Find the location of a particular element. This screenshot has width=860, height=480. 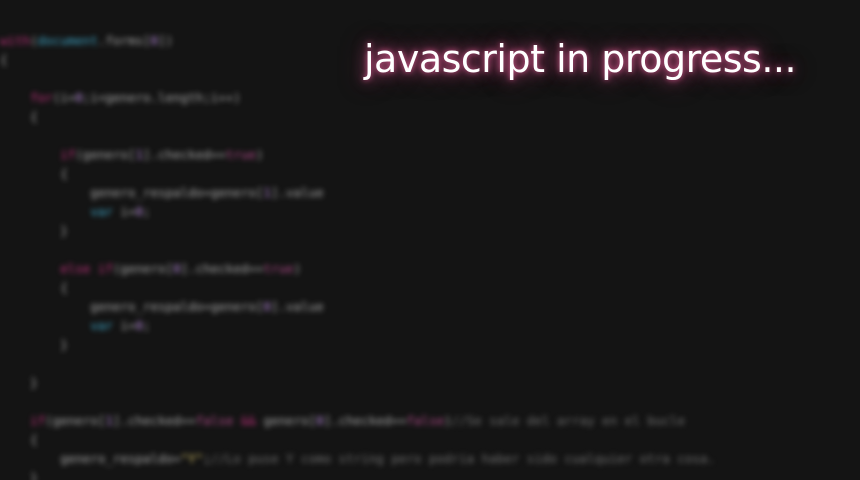

code-token: (i= is located at coordinates (64, 97).